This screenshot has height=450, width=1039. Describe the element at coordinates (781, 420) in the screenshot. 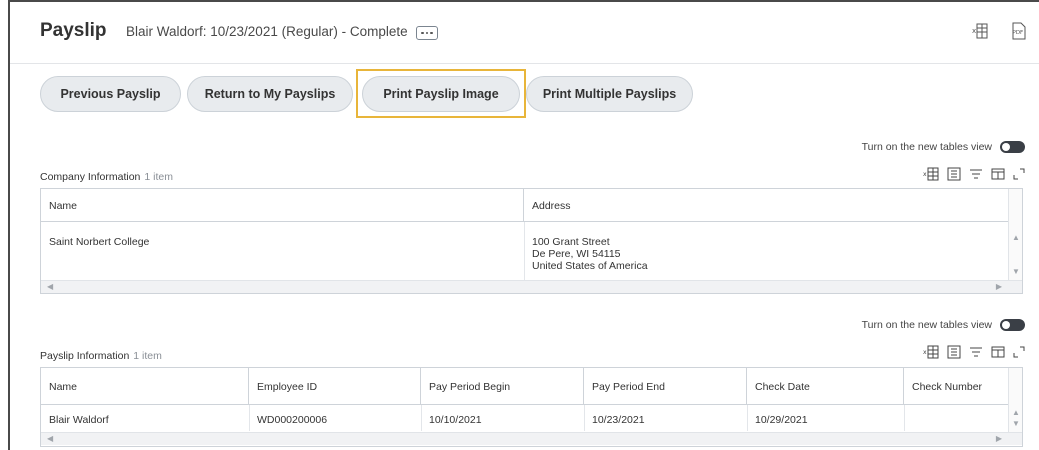

I see `cell-check-date: 10/29/2021` at that location.